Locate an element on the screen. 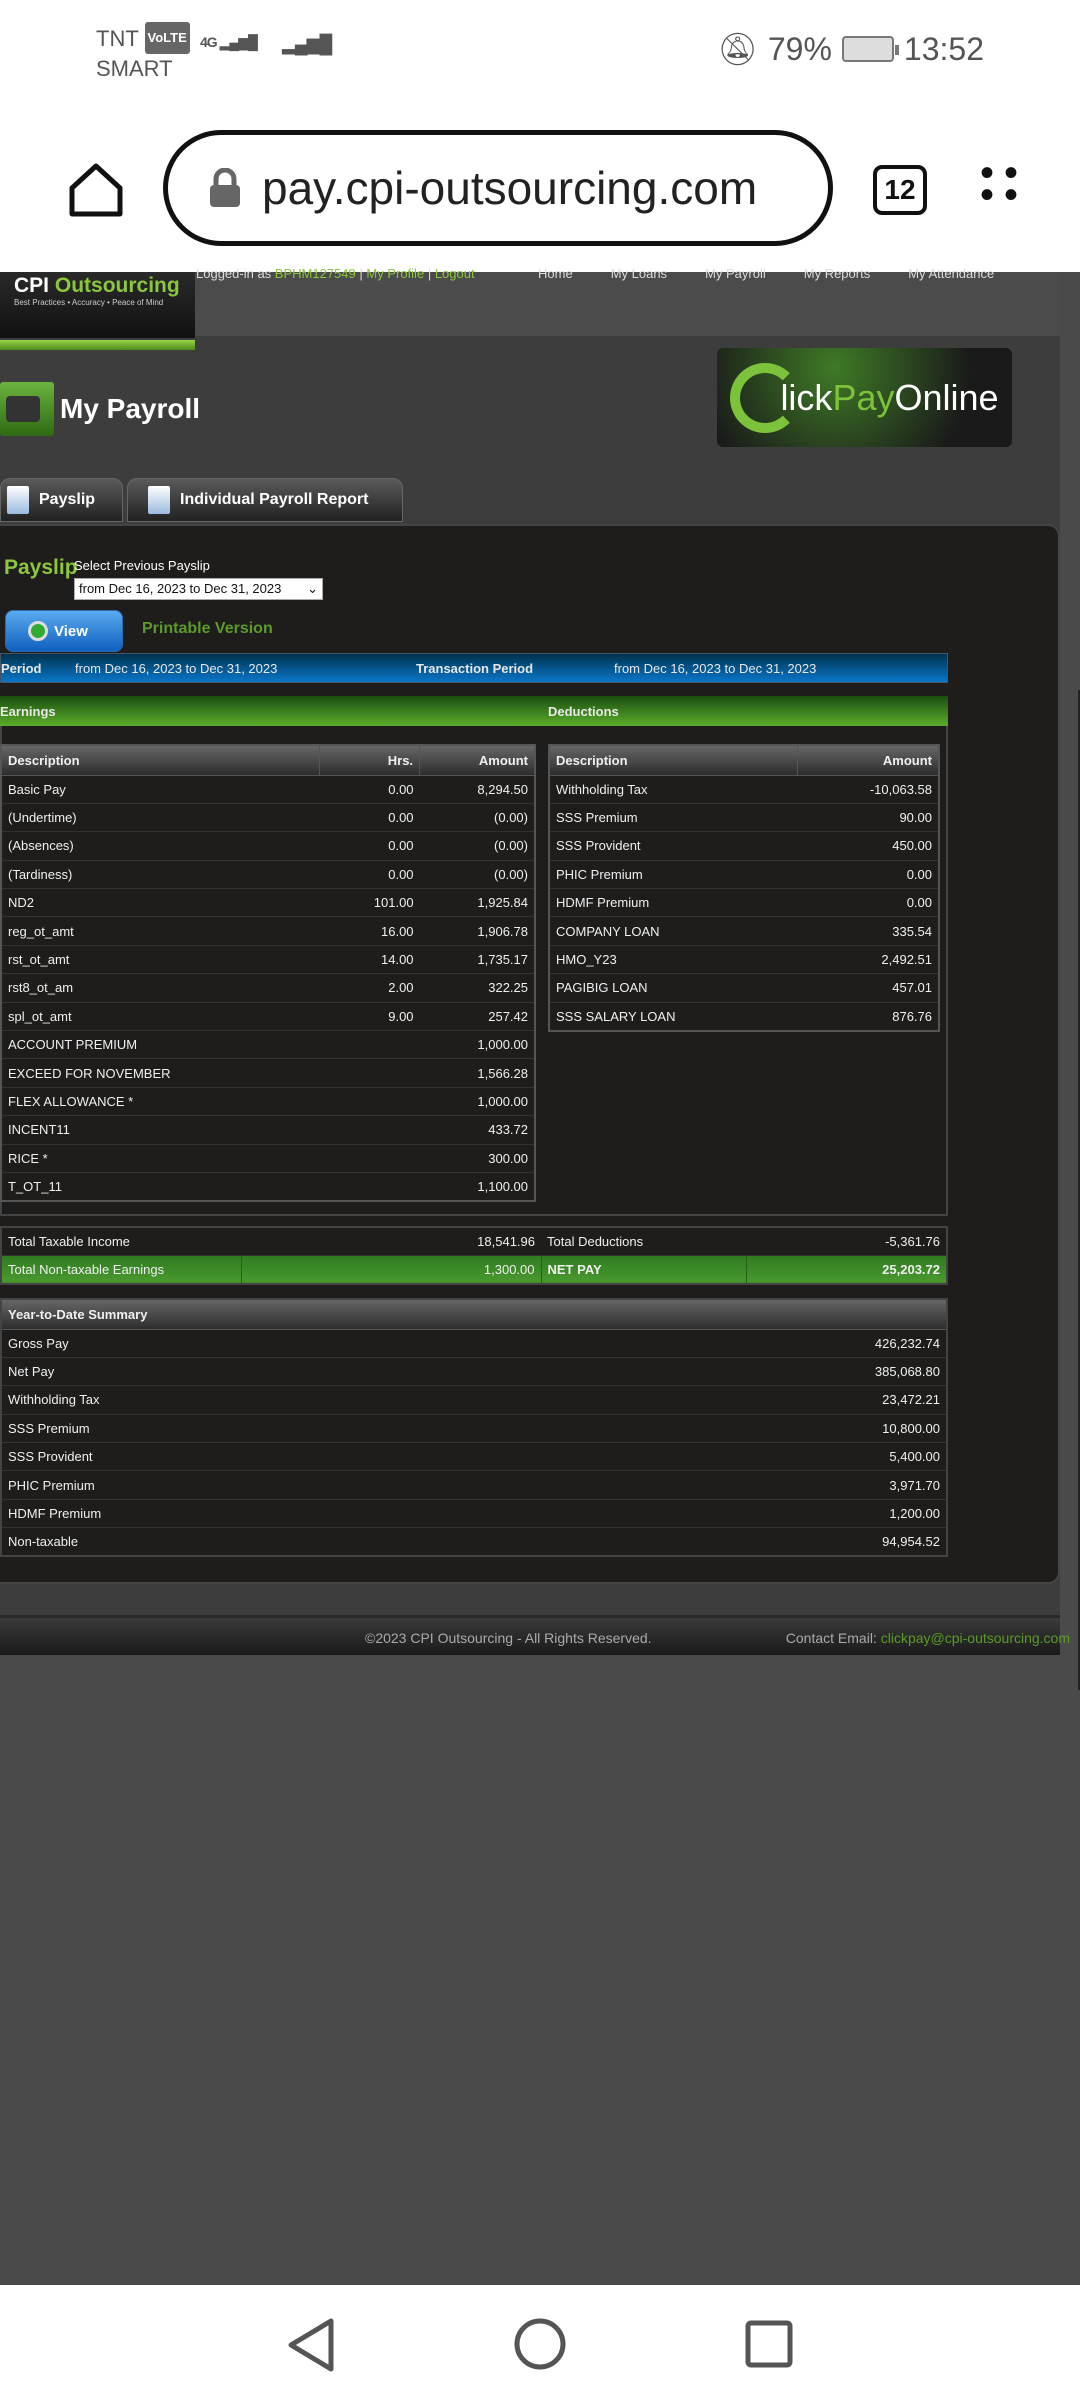 Image resolution: width=1080 pixels, height=2400 pixels. table-row: rst_ot_amt 14.00 1,735.17 is located at coordinates (268, 960).